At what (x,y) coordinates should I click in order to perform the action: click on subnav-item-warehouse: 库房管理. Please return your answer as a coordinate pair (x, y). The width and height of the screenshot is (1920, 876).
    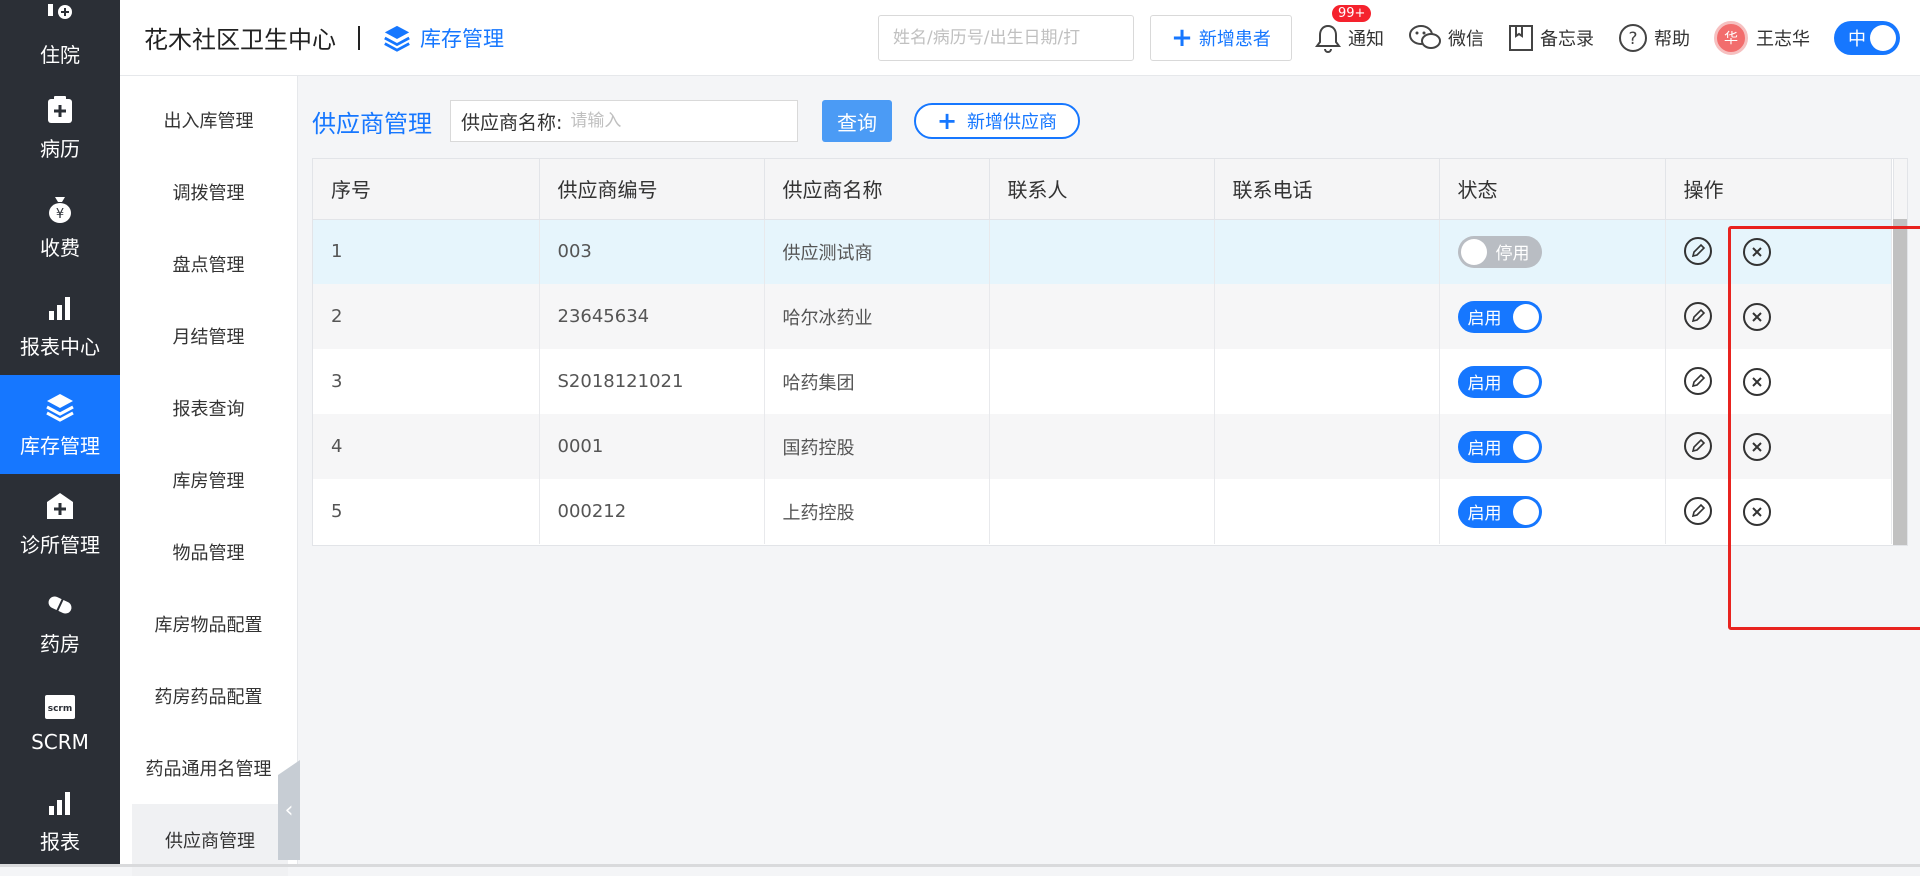
    Looking at the image, I should click on (208, 480).